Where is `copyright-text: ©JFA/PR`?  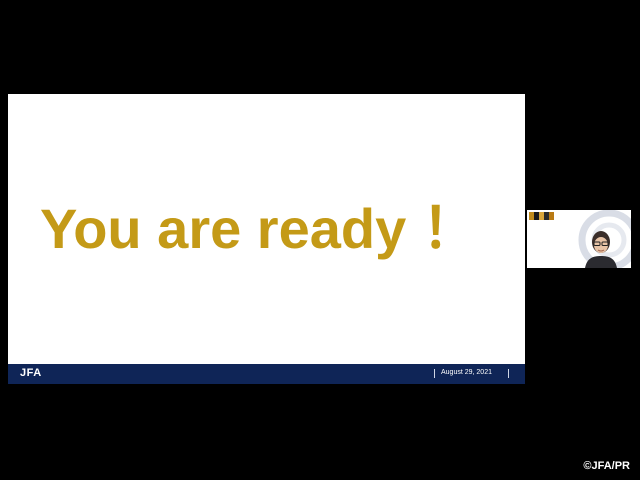 copyright-text: ©JFA/PR is located at coordinates (606, 466).